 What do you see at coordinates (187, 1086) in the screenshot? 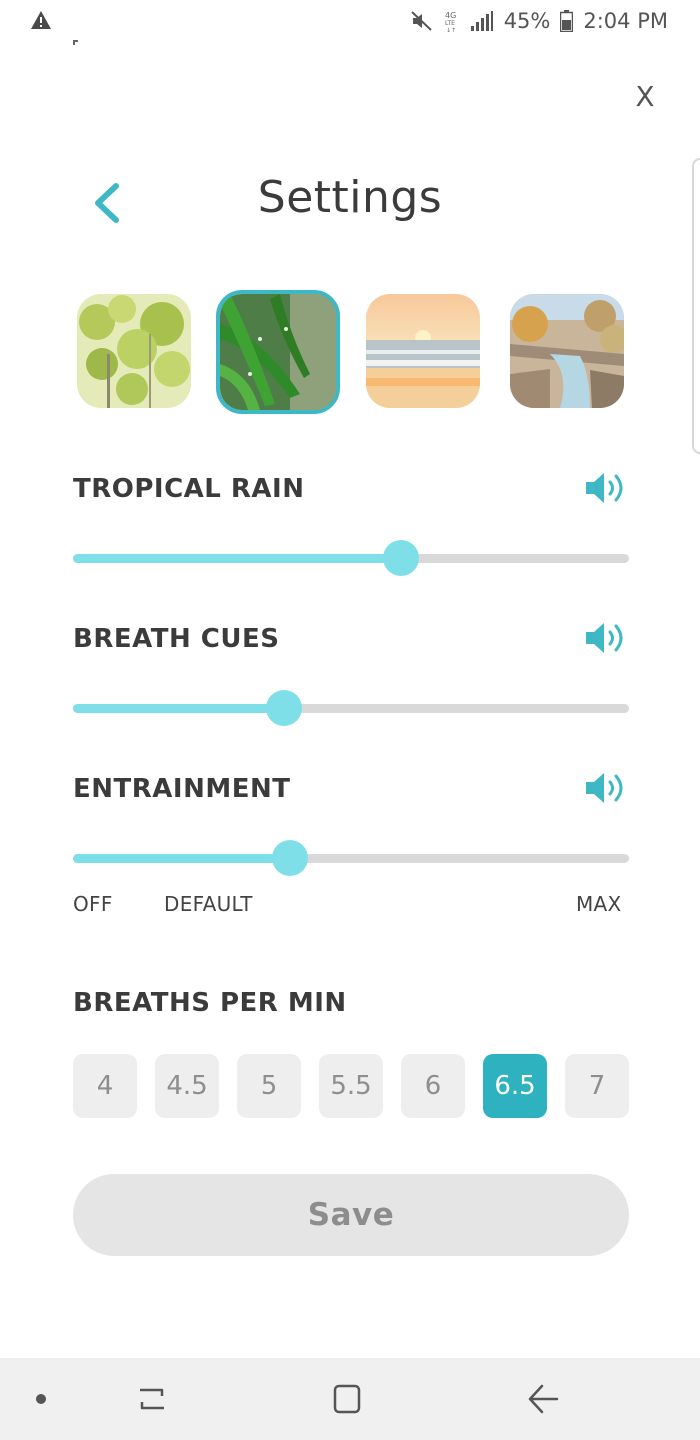
I see `bpm-option: 4.5` at bounding box center [187, 1086].